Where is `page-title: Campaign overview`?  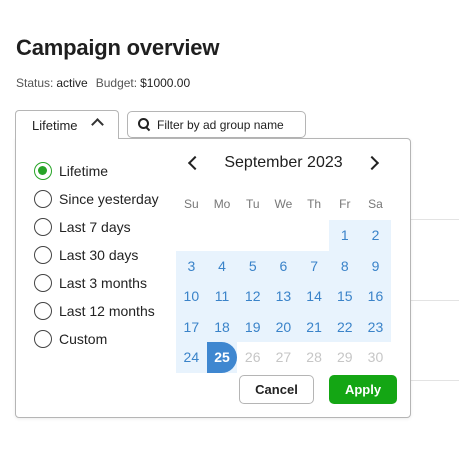 page-title: Campaign overview is located at coordinates (118, 47).